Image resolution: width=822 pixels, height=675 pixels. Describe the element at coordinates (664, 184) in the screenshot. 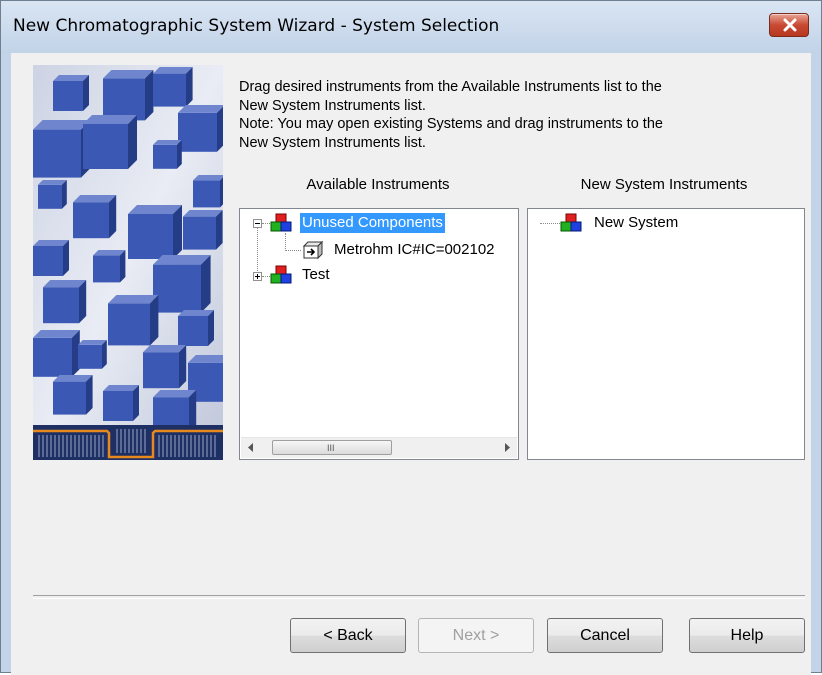

I see `new-system-instruments-label: New System Instruments` at that location.